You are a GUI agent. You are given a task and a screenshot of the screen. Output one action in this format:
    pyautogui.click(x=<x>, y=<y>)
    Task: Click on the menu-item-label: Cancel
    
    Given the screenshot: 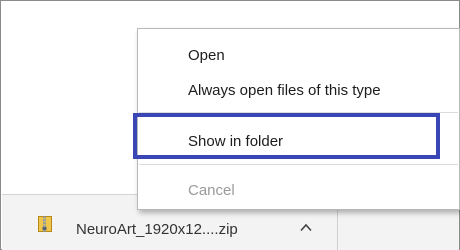 What is the action you would take?
    pyautogui.click(x=211, y=190)
    